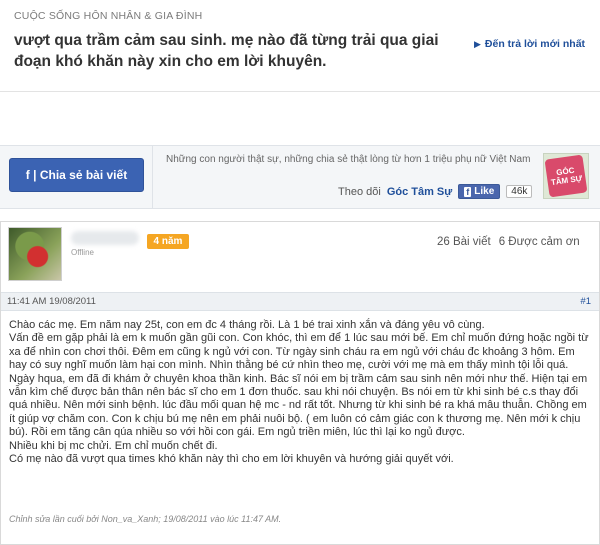 The image size is (600, 545). I want to click on online-status: Offline, so click(82, 252).